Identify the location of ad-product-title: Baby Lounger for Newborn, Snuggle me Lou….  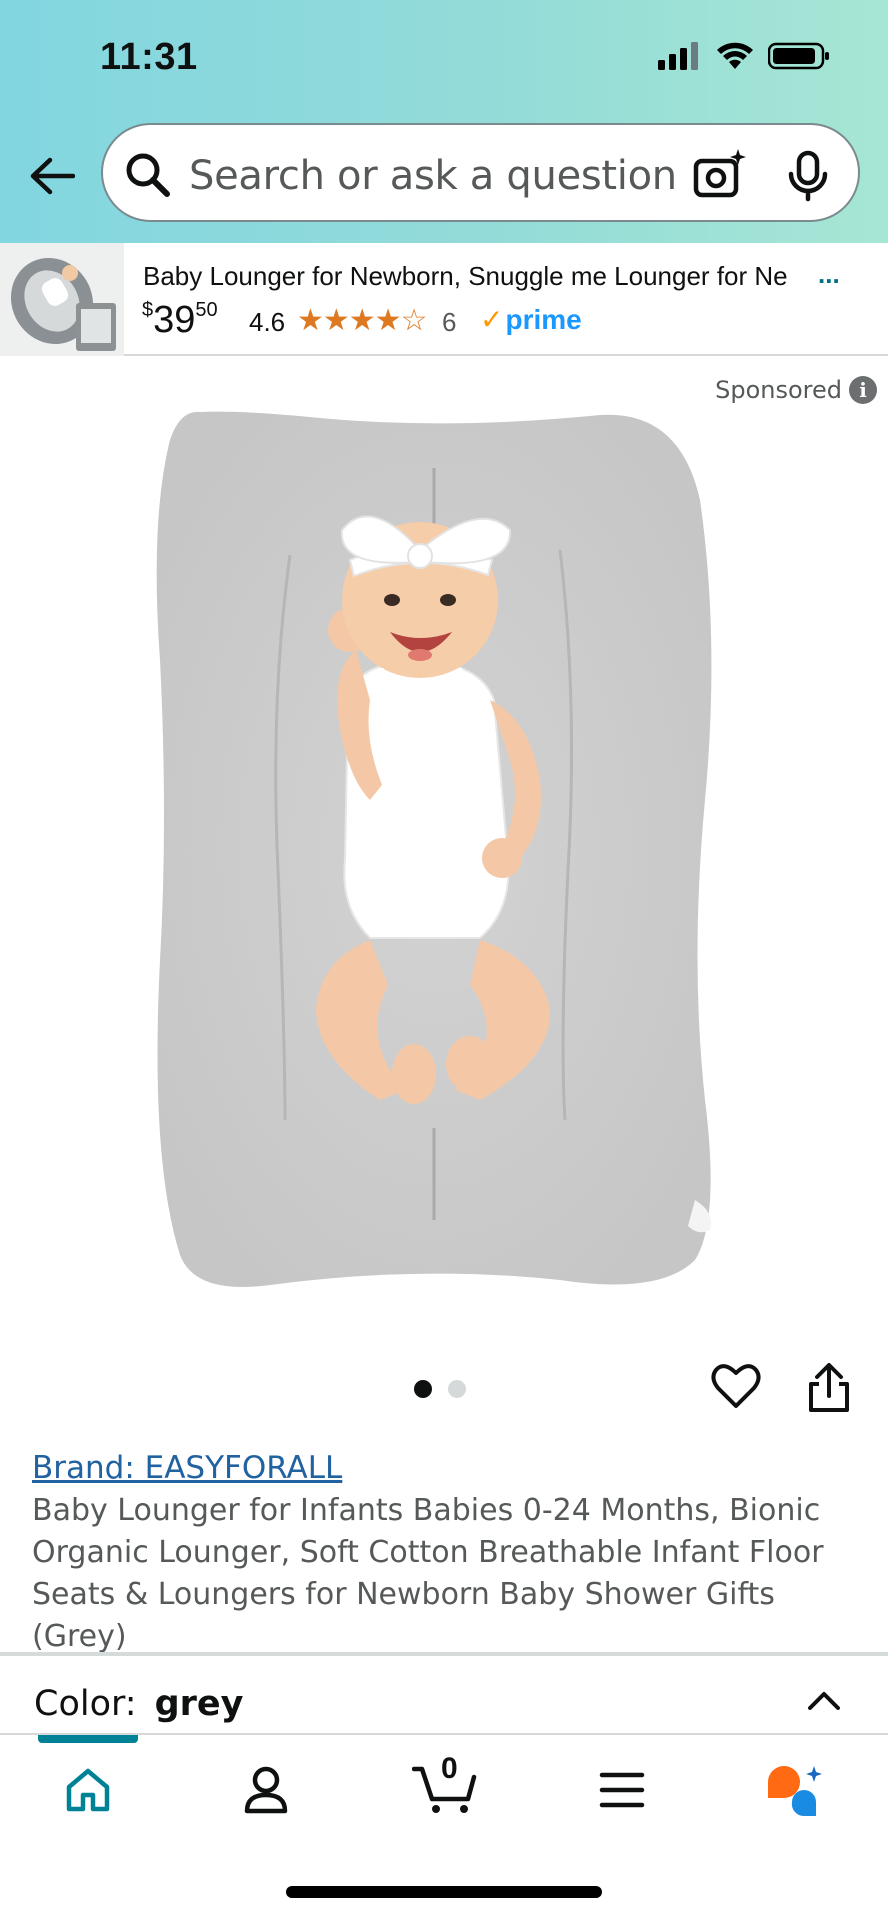
(498, 276).